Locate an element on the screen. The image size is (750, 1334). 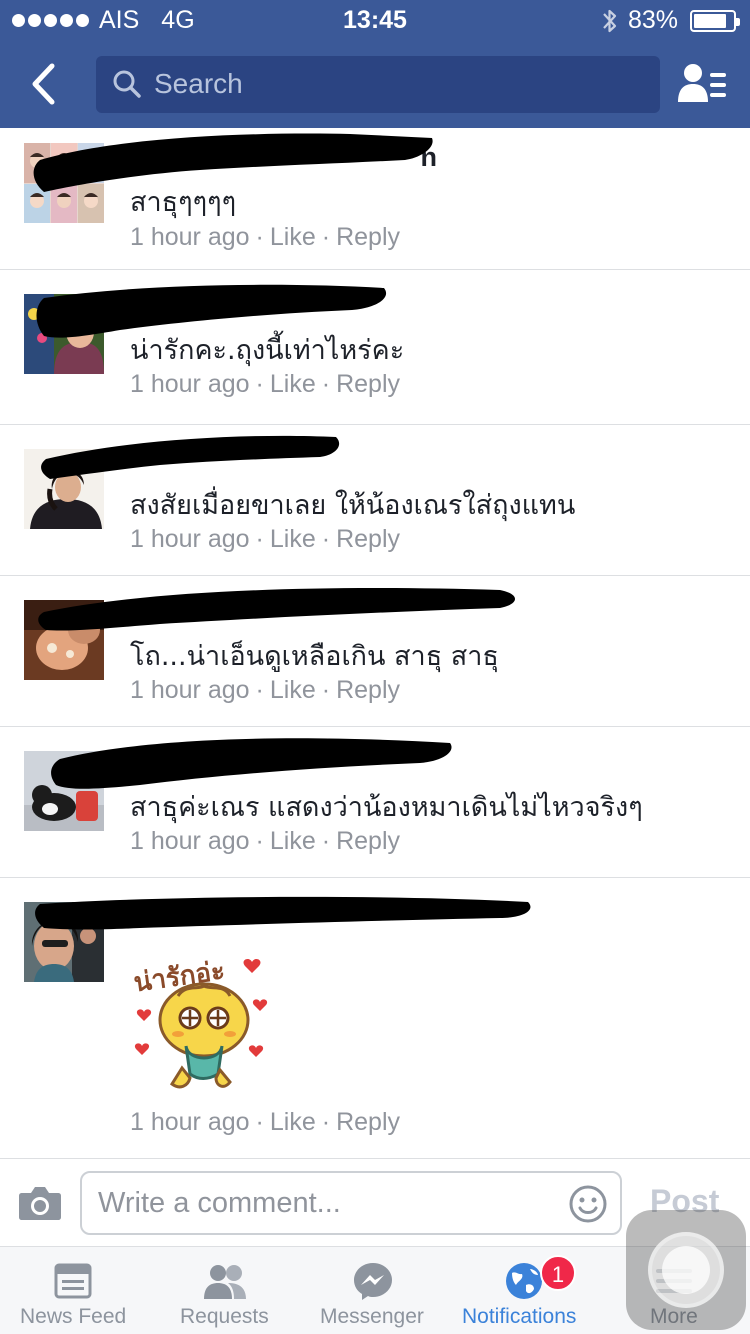
tab-label: Messenger is located at coordinates (372, 1316).